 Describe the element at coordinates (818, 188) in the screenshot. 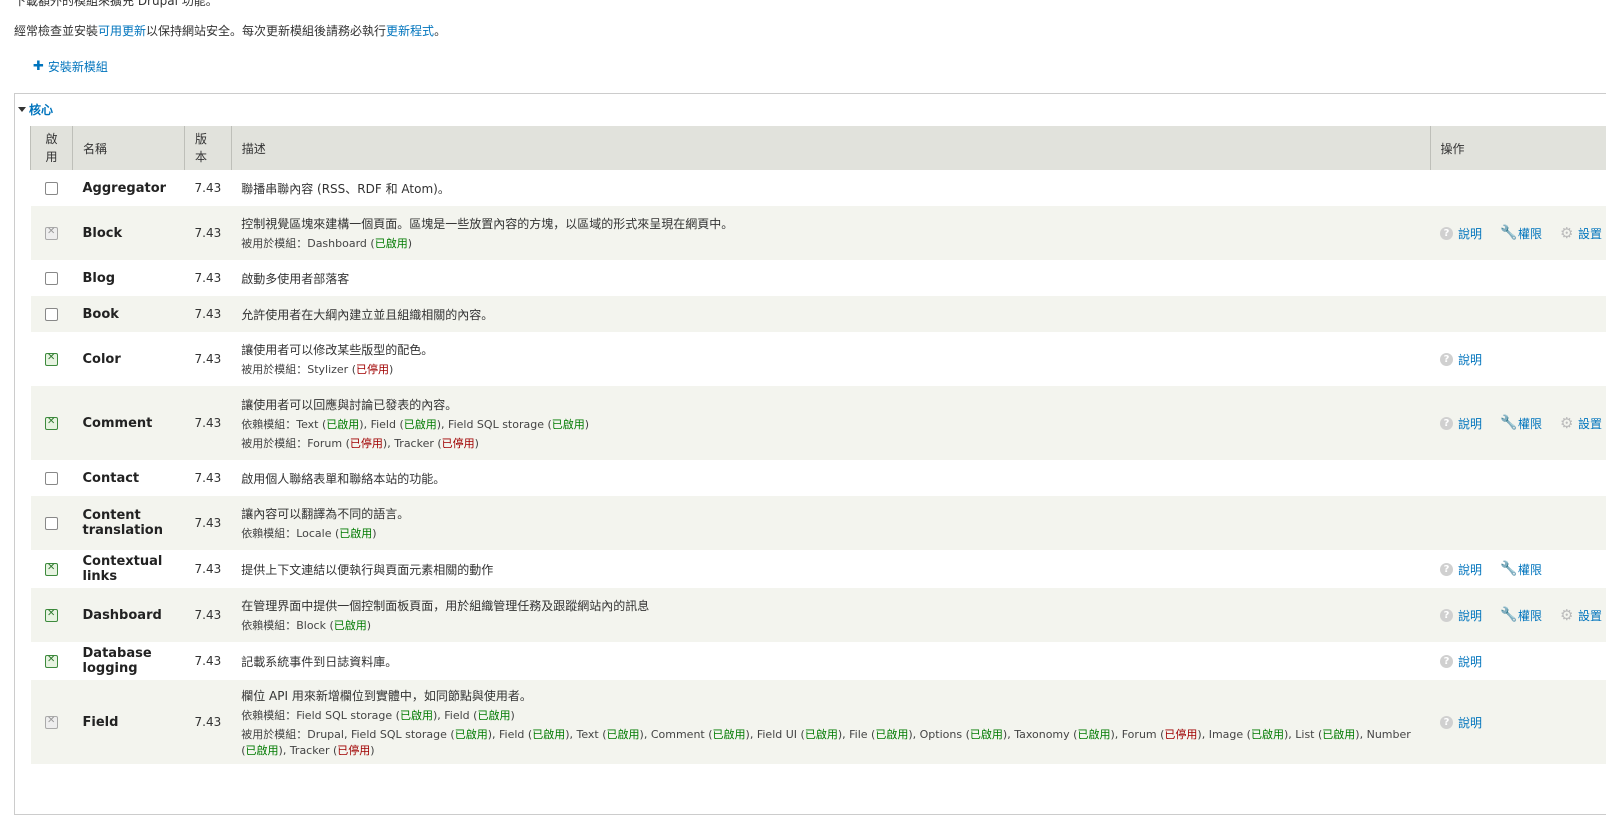

I see `table-row: Aggregator7.43聯播串聯內容 (RSS、RDF 和 Atom)。` at that location.